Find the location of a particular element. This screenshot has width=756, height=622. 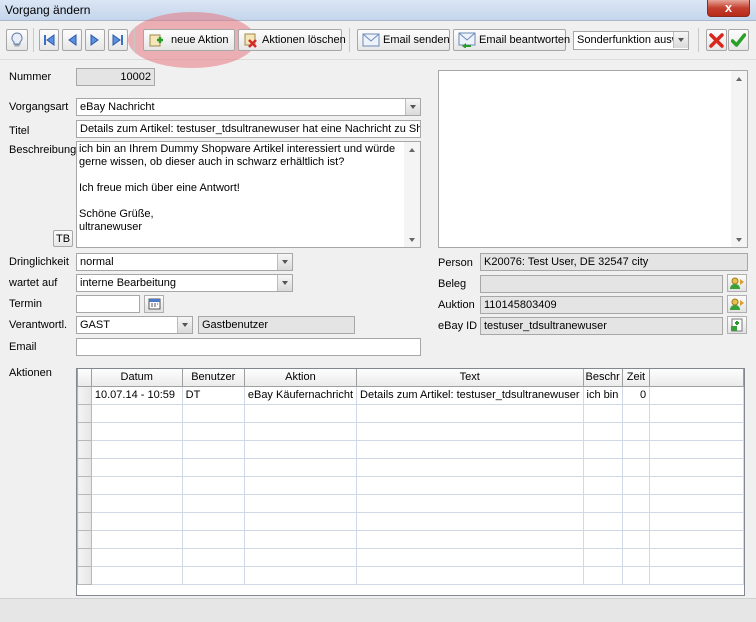

grid-column-header: Text is located at coordinates (470, 378).